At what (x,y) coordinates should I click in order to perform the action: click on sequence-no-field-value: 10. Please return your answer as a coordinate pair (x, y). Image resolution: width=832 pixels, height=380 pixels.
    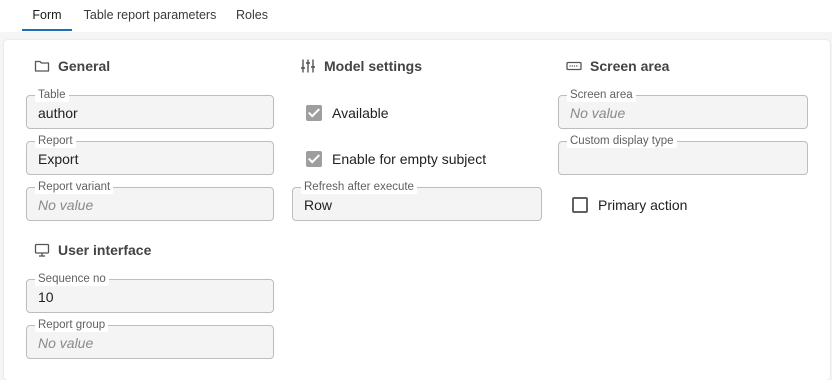
    Looking at the image, I should click on (46, 297).